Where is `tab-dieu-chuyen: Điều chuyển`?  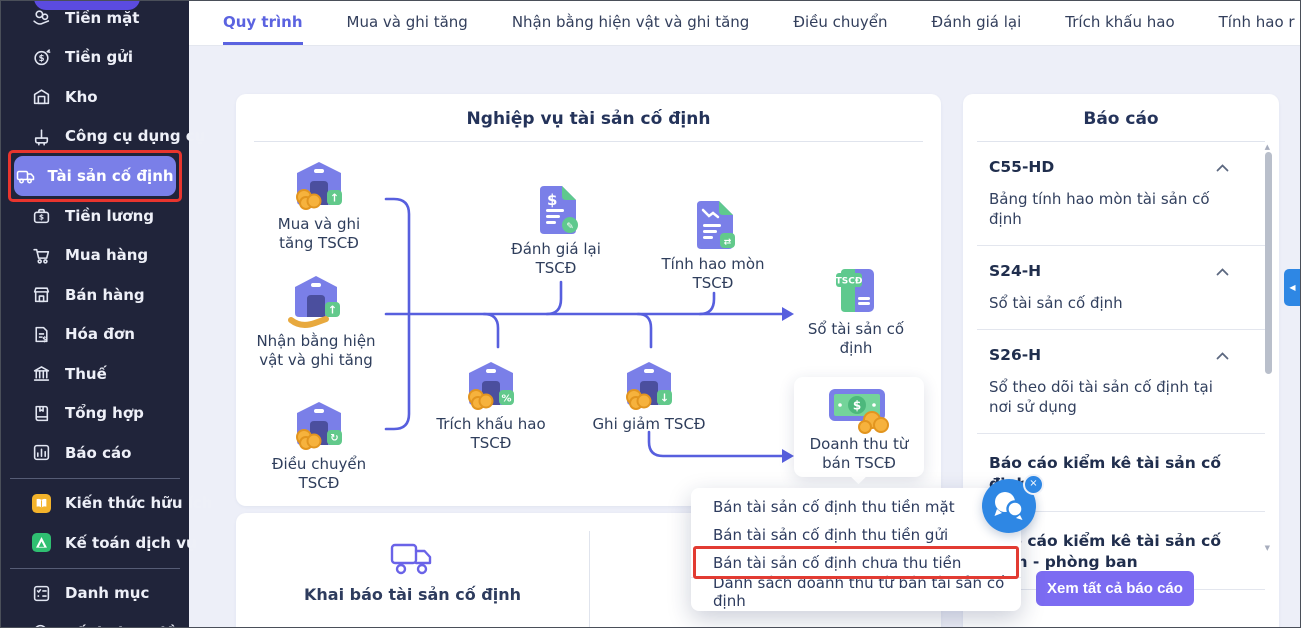
tab-dieu-chuyen: Điều chuyển is located at coordinates (840, 23).